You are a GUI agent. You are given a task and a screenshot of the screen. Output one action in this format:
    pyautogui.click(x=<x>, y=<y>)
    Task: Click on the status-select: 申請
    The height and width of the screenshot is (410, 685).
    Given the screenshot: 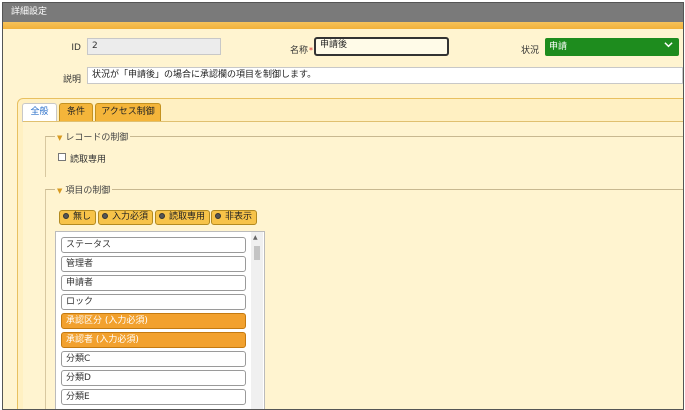 What is the action you would take?
    pyautogui.click(x=612, y=47)
    